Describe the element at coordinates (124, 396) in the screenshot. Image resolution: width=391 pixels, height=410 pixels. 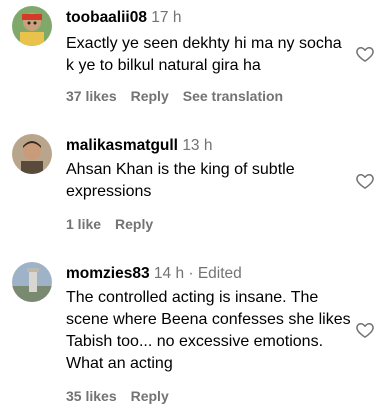
I see `comment-actions: 35 likes Reply` at that location.